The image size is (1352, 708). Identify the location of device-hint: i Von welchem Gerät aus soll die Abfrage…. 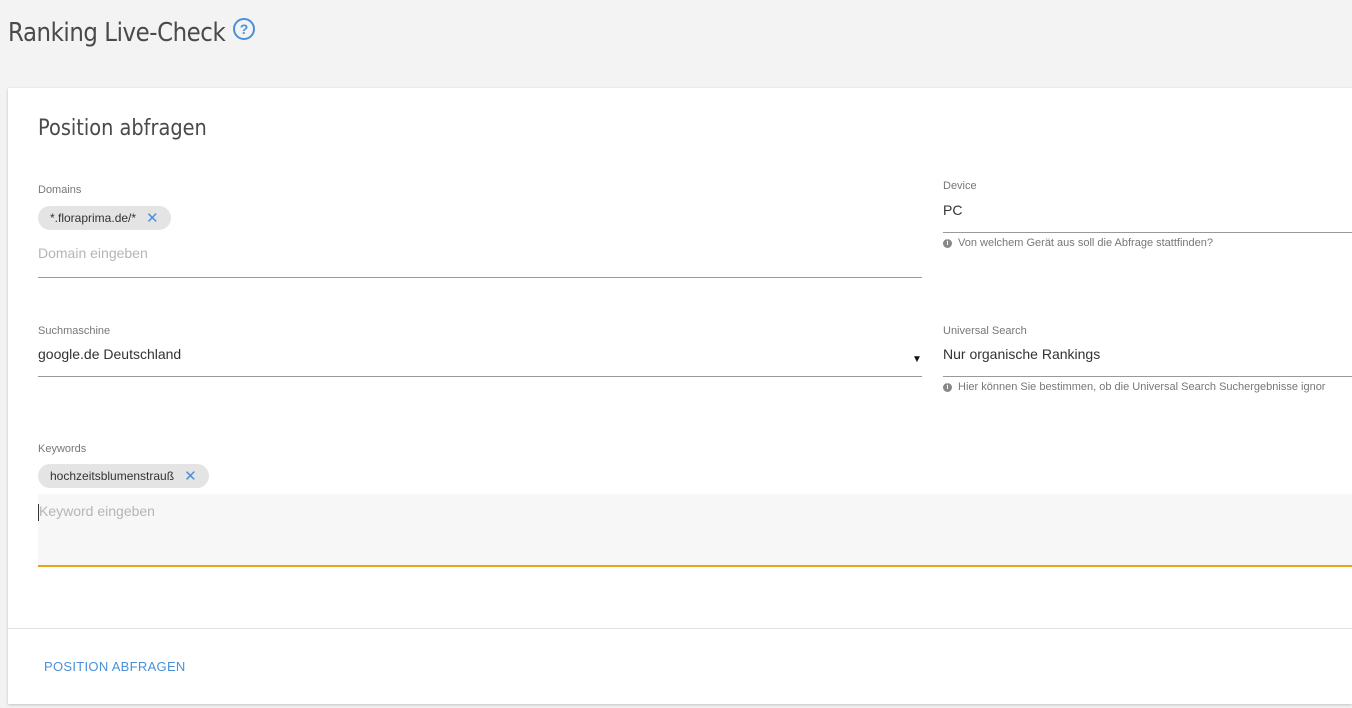
(1078, 243).